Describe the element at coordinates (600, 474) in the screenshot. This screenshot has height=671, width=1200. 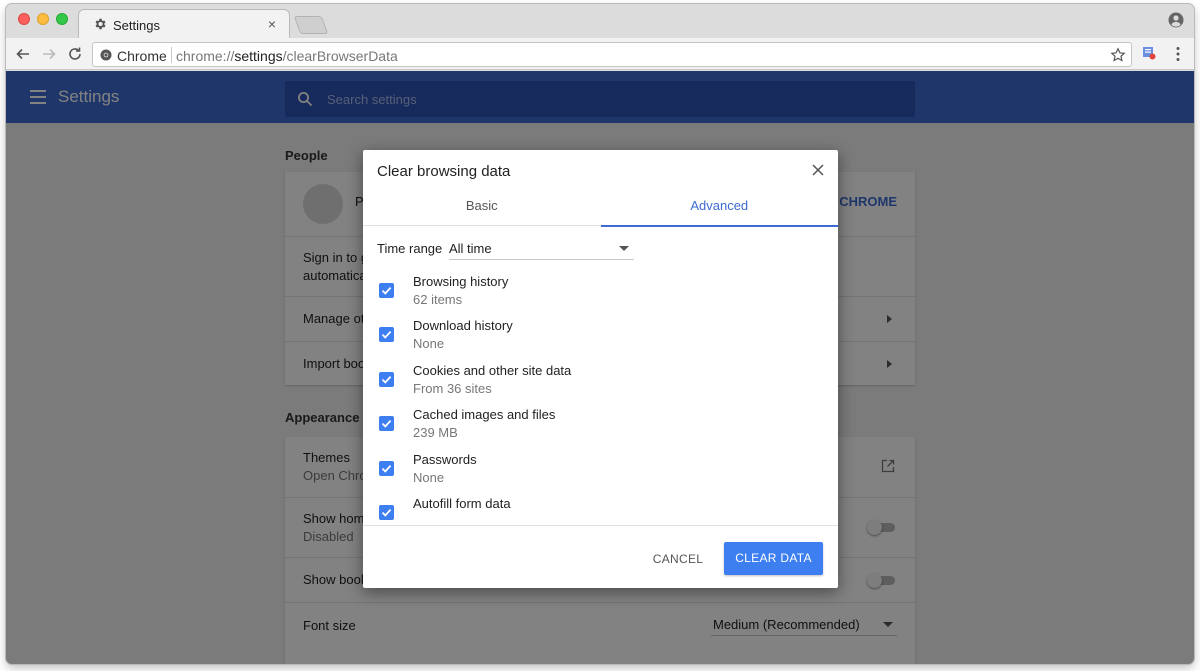
I see `list-item: Passwords None` at that location.